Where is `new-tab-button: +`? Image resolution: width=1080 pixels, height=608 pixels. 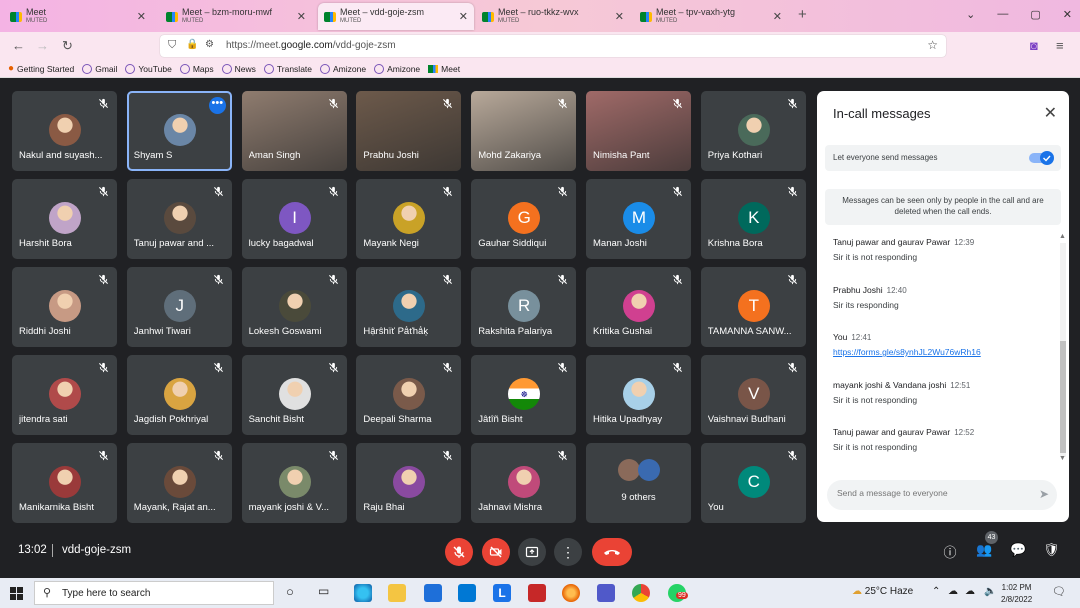 new-tab-button: + is located at coordinates (802, 14).